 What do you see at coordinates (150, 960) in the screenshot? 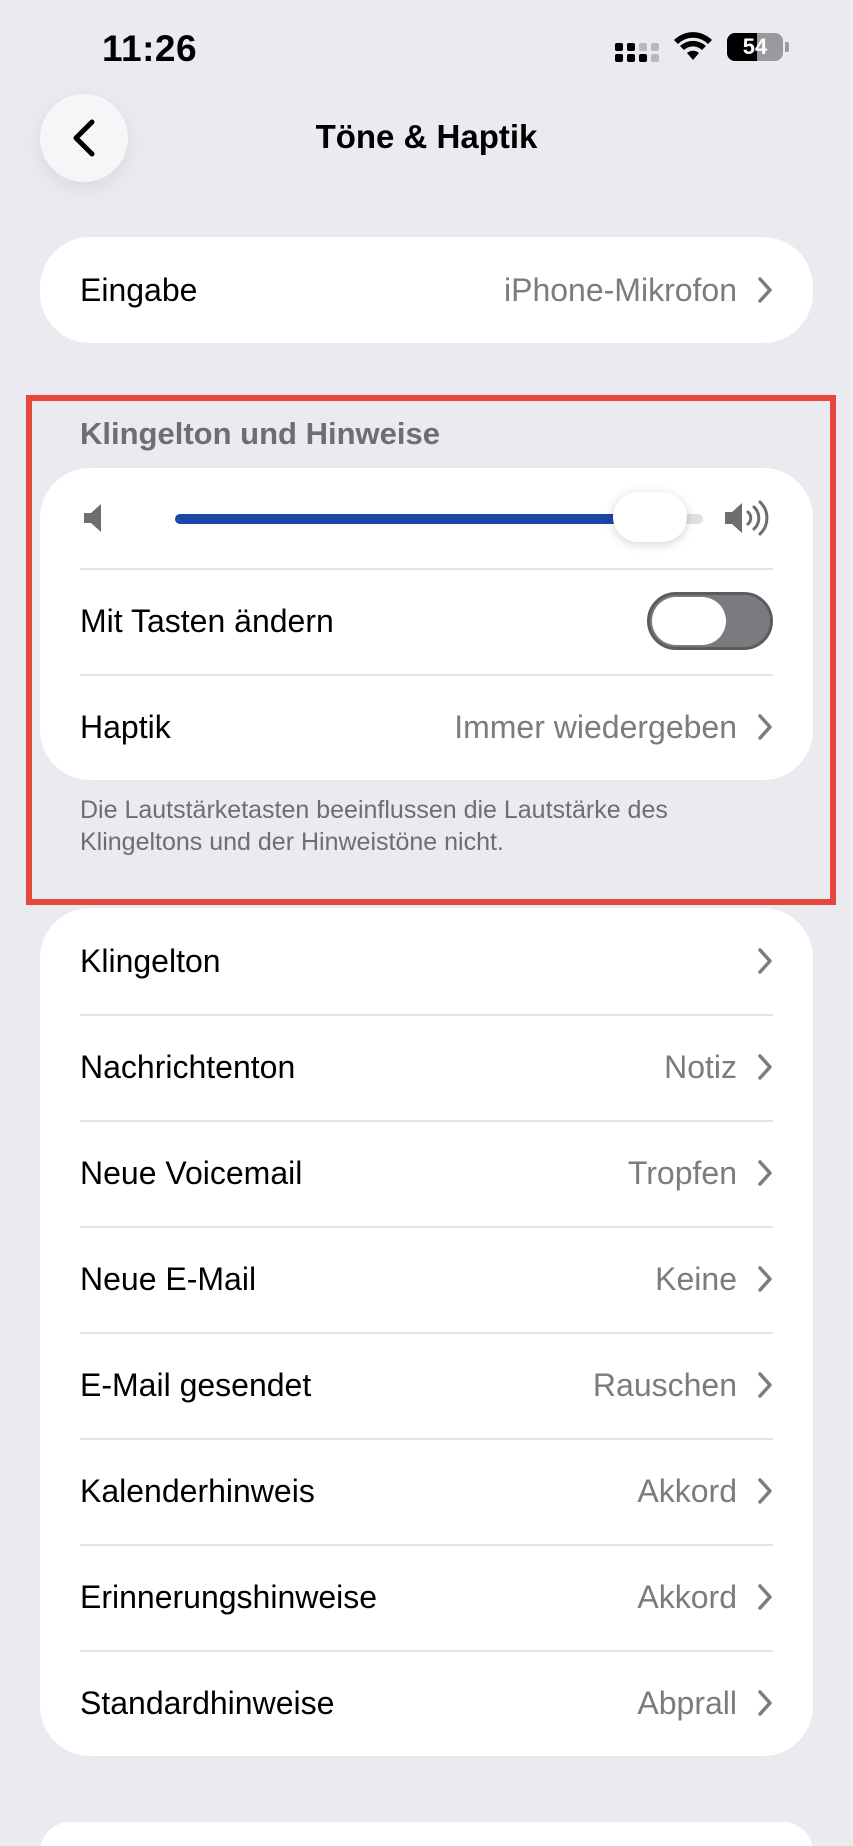
I see `sound-row-label: Klingelton` at bounding box center [150, 960].